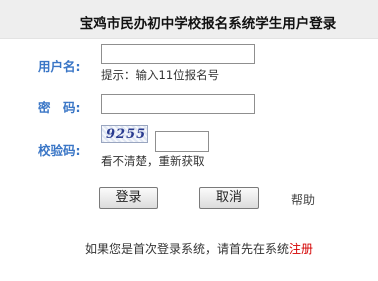 This screenshot has height=281, width=378. I want to click on username-hint: 提示：输入11位报名号, so click(160, 75).